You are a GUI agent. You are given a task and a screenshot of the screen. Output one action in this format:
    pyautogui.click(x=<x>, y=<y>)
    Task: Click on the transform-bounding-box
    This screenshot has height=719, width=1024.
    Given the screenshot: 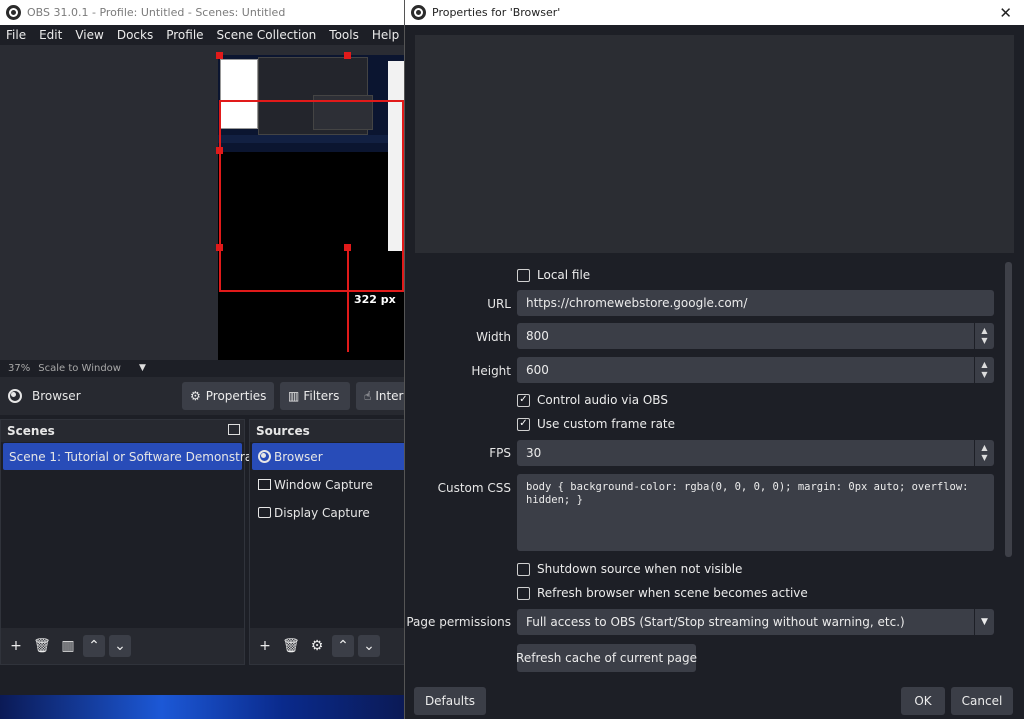 What is the action you would take?
    pyautogui.click(x=311, y=196)
    